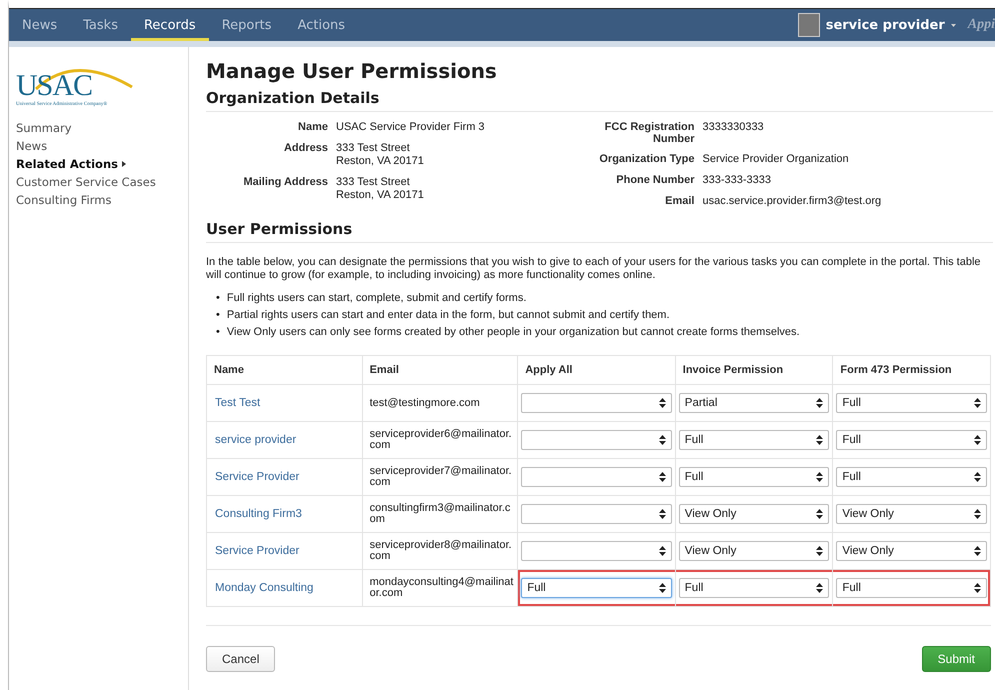  Describe the element at coordinates (513, 332) in the screenshot. I see `bullet-item: View Only users can only see forms created by other people in your organization but cannot create forms themselves.` at that location.